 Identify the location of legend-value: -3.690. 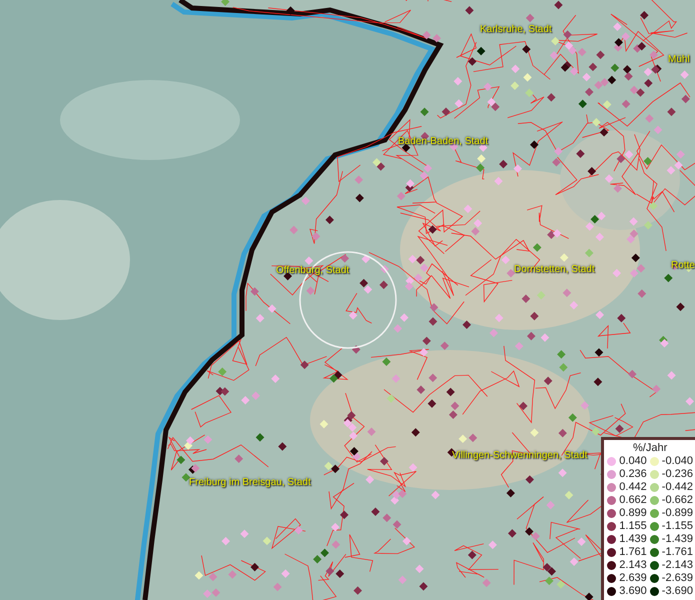
(677, 591).